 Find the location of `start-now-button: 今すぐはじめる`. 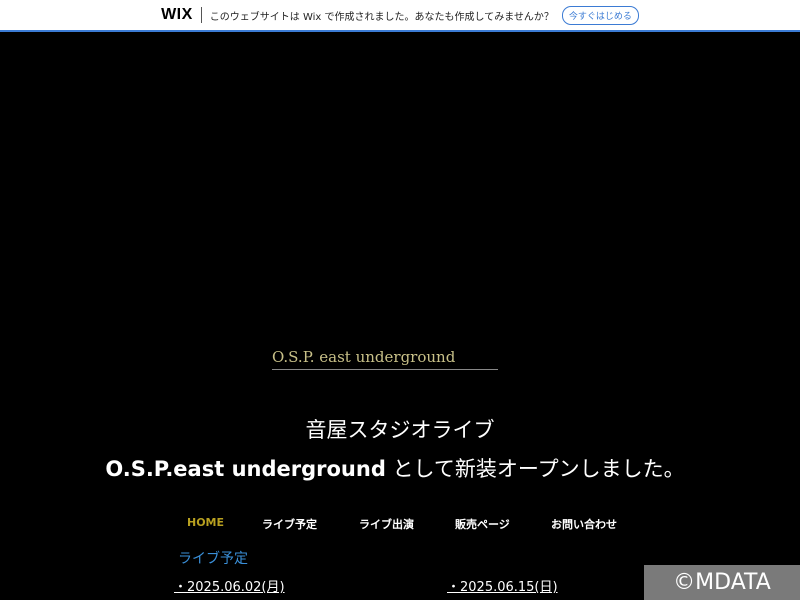

start-now-button: 今すぐはじめる is located at coordinates (600, 15).